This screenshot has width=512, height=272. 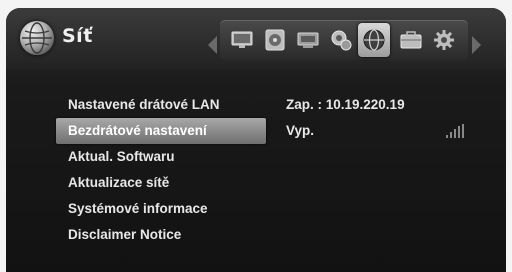 What do you see at coordinates (308, 40) in the screenshot?
I see `display-icon` at bounding box center [308, 40].